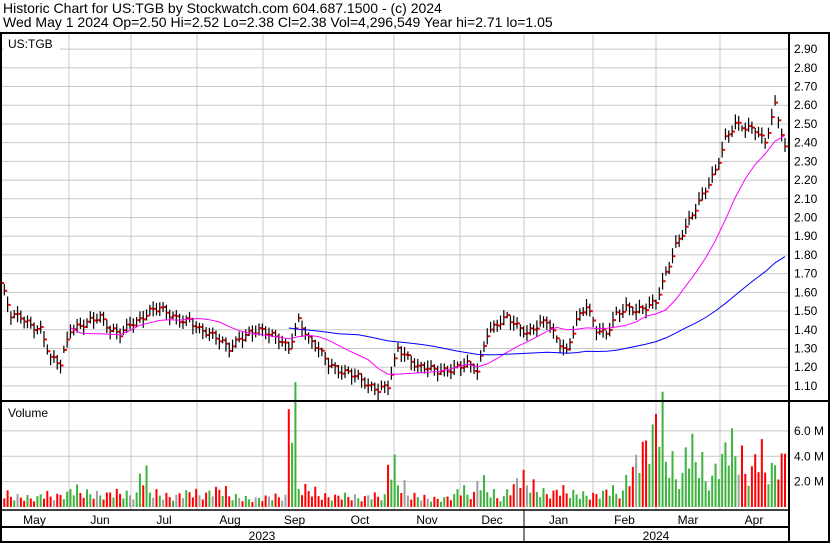 The image size is (830, 548). I want to click on price-tick-label: 2.70, so click(806, 87).